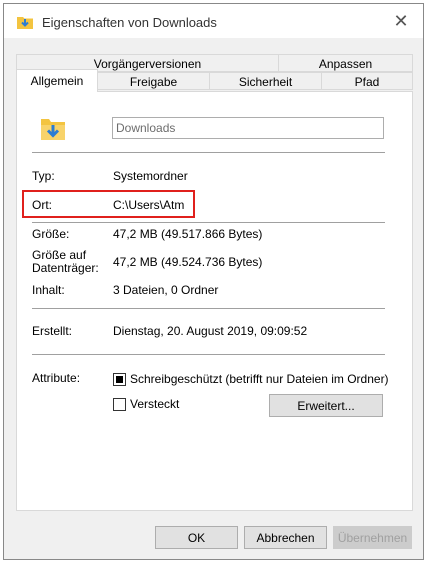 This screenshot has height=565, width=429. I want to click on close-button: ✕, so click(401, 21).